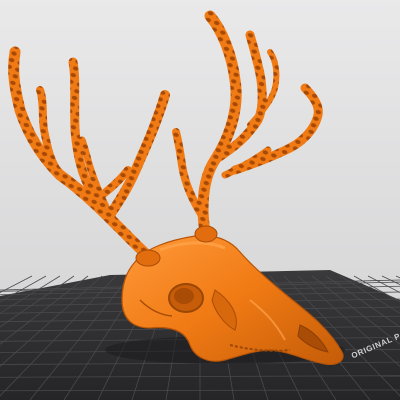 This screenshot has width=400, height=400. What do you see at coordinates (148, 258) in the screenshot?
I see `left-pedicle` at bounding box center [148, 258].